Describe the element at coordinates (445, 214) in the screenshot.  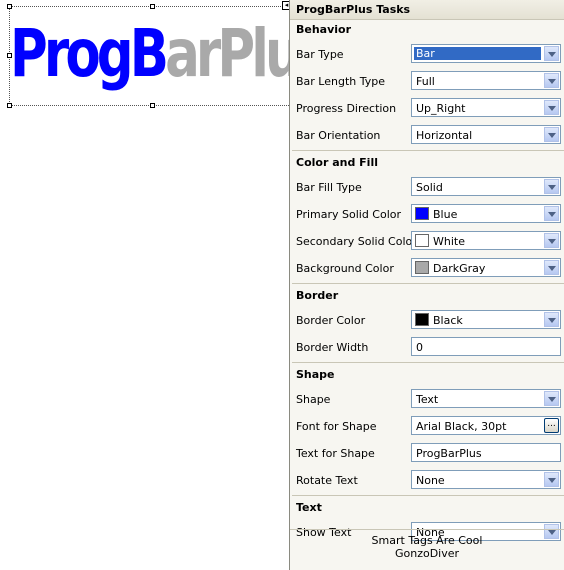
I see `primary-solid-color-value: Blue` at that location.